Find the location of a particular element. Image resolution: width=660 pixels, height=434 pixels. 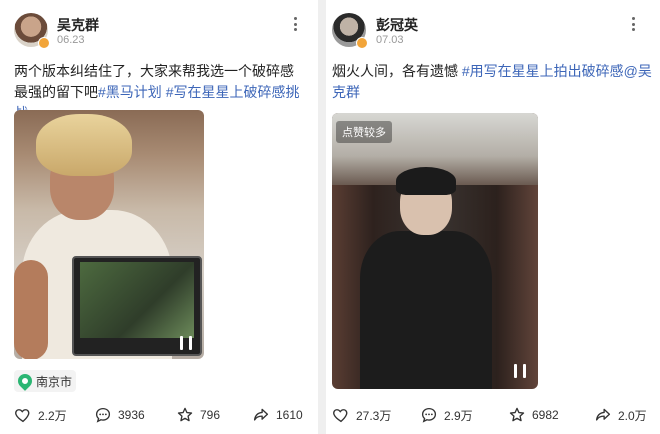

comment-count: 2.9万 is located at coordinates (458, 415).